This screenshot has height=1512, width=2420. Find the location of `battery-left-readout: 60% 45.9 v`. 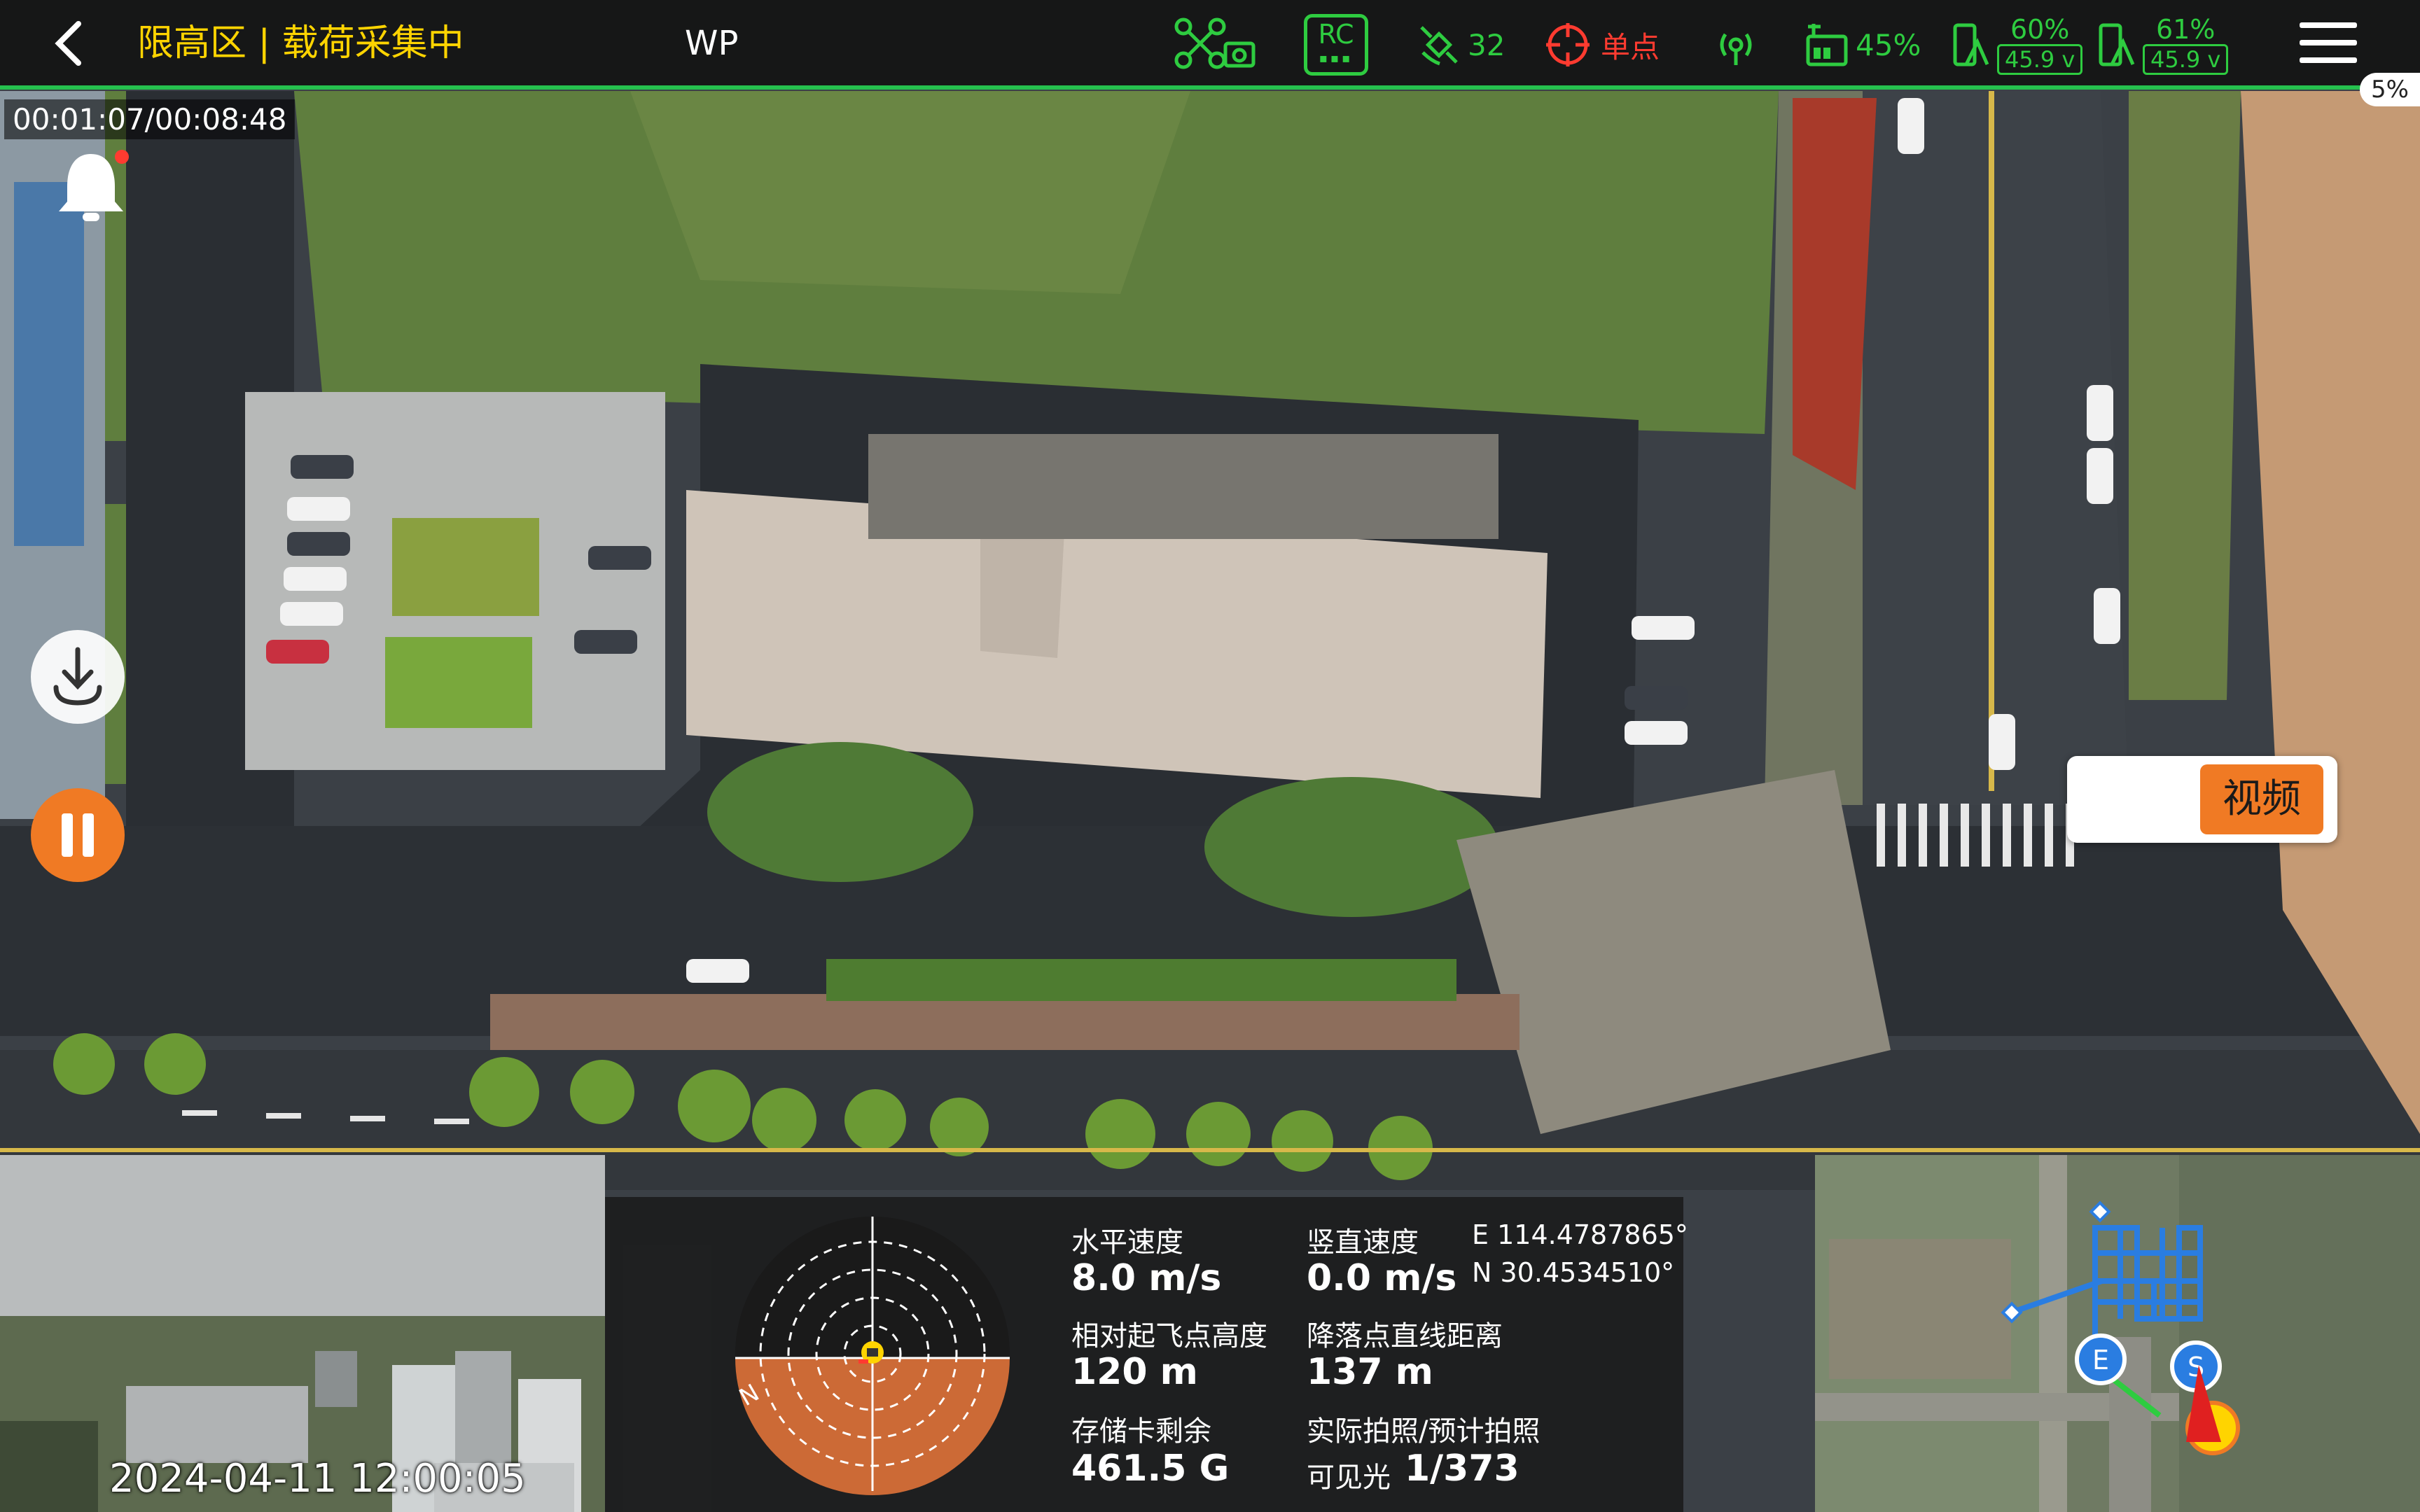

battery-left-readout: 60% 45.9 v is located at coordinates (2040, 44).